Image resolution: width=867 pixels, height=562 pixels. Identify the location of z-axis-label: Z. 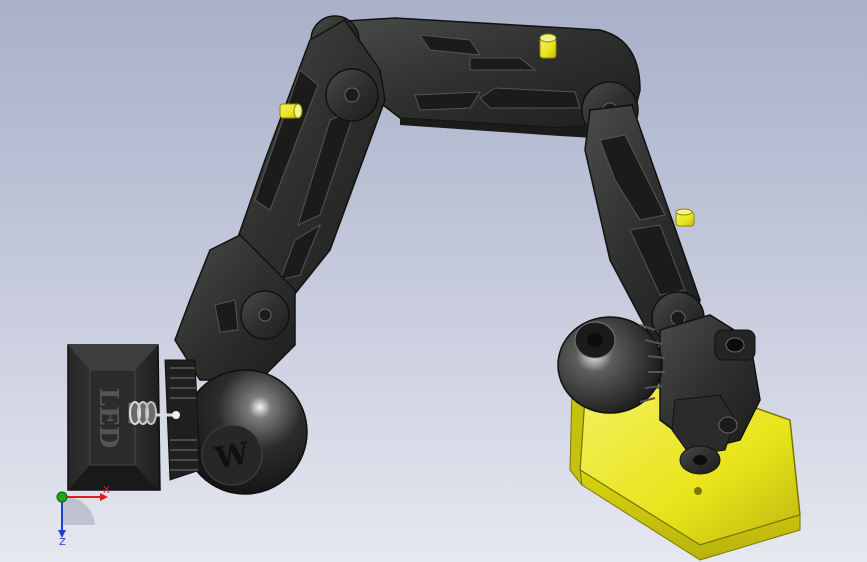
(62, 542).